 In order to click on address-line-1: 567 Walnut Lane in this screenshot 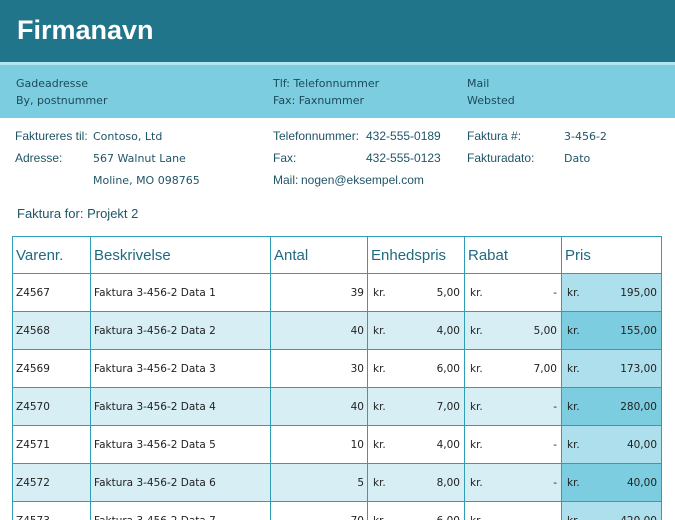, I will do `click(139, 158)`.